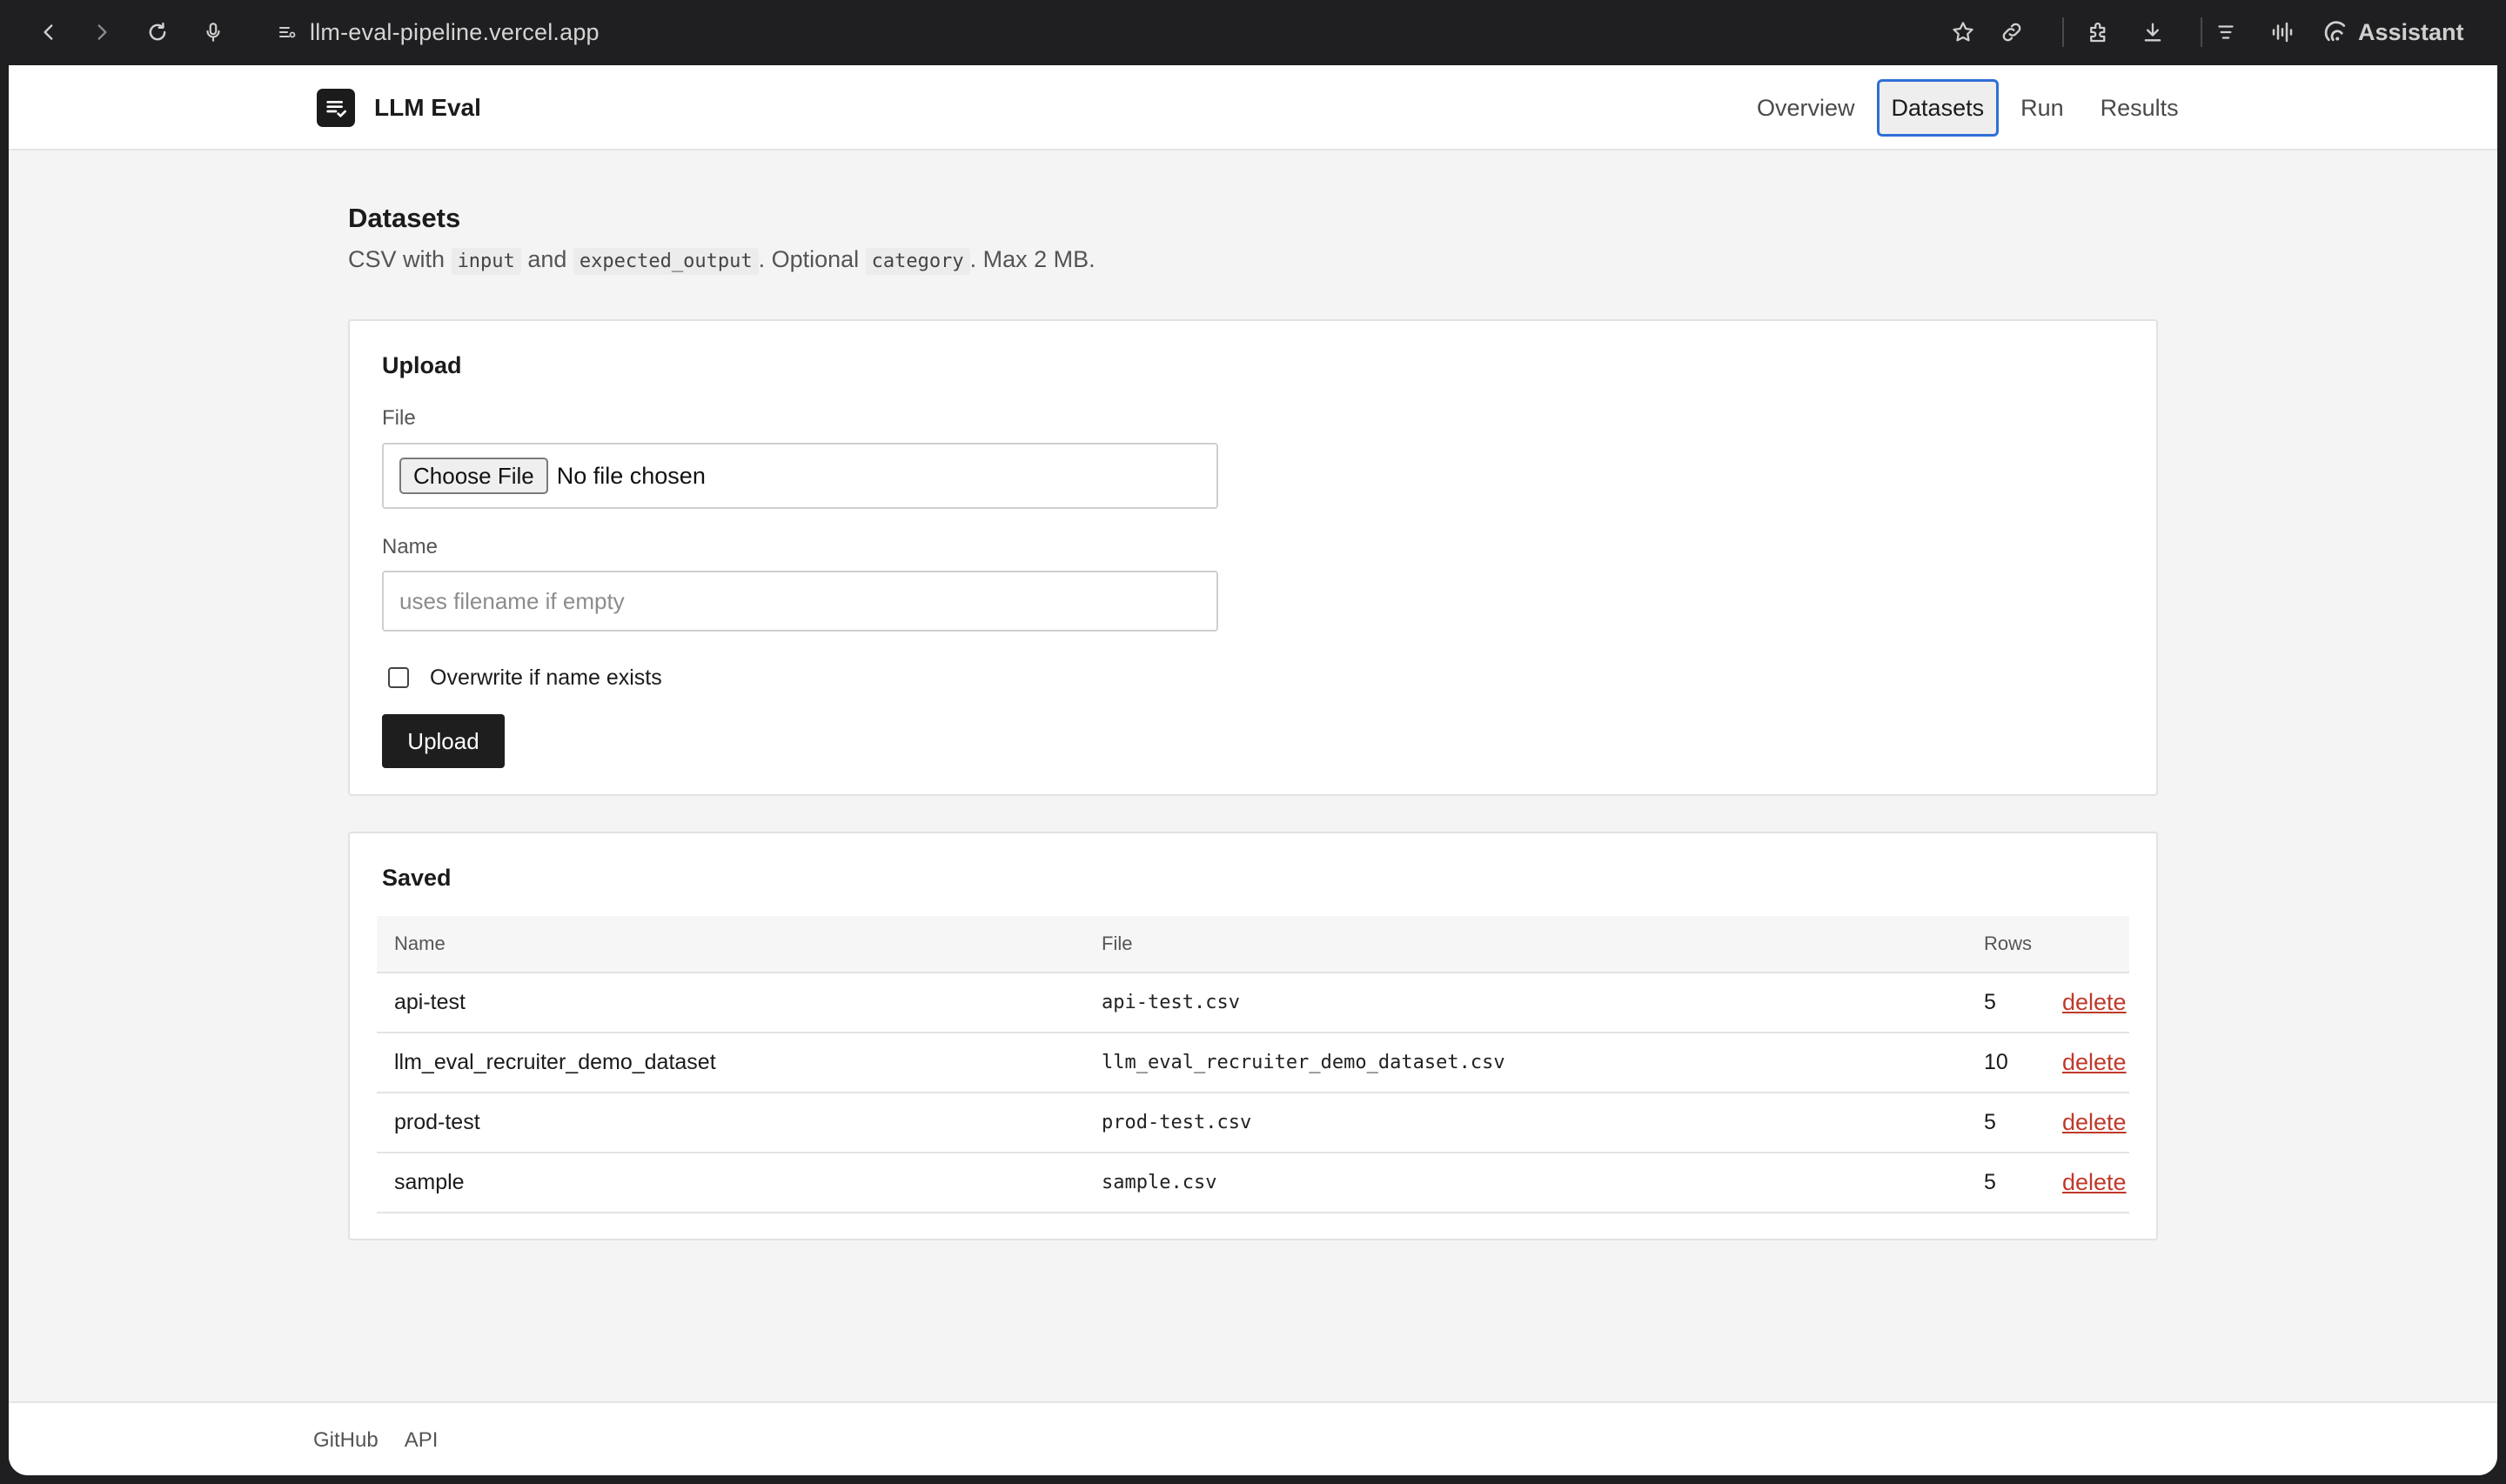 The image size is (2506, 1484). What do you see at coordinates (346, 1441) in the screenshot?
I see `footer-link-github: GitHub` at bounding box center [346, 1441].